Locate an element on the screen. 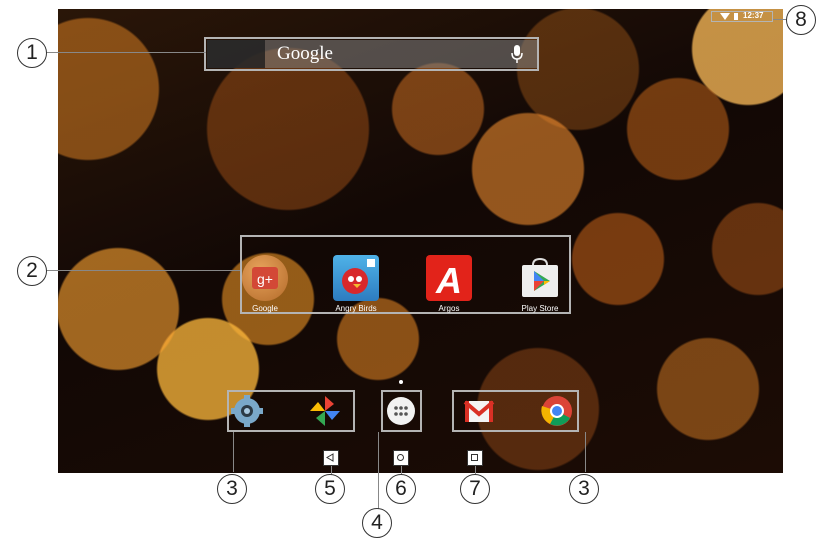 The height and width of the screenshot is (542, 818). app-google: g+ Google is located at coordinates (265, 284).